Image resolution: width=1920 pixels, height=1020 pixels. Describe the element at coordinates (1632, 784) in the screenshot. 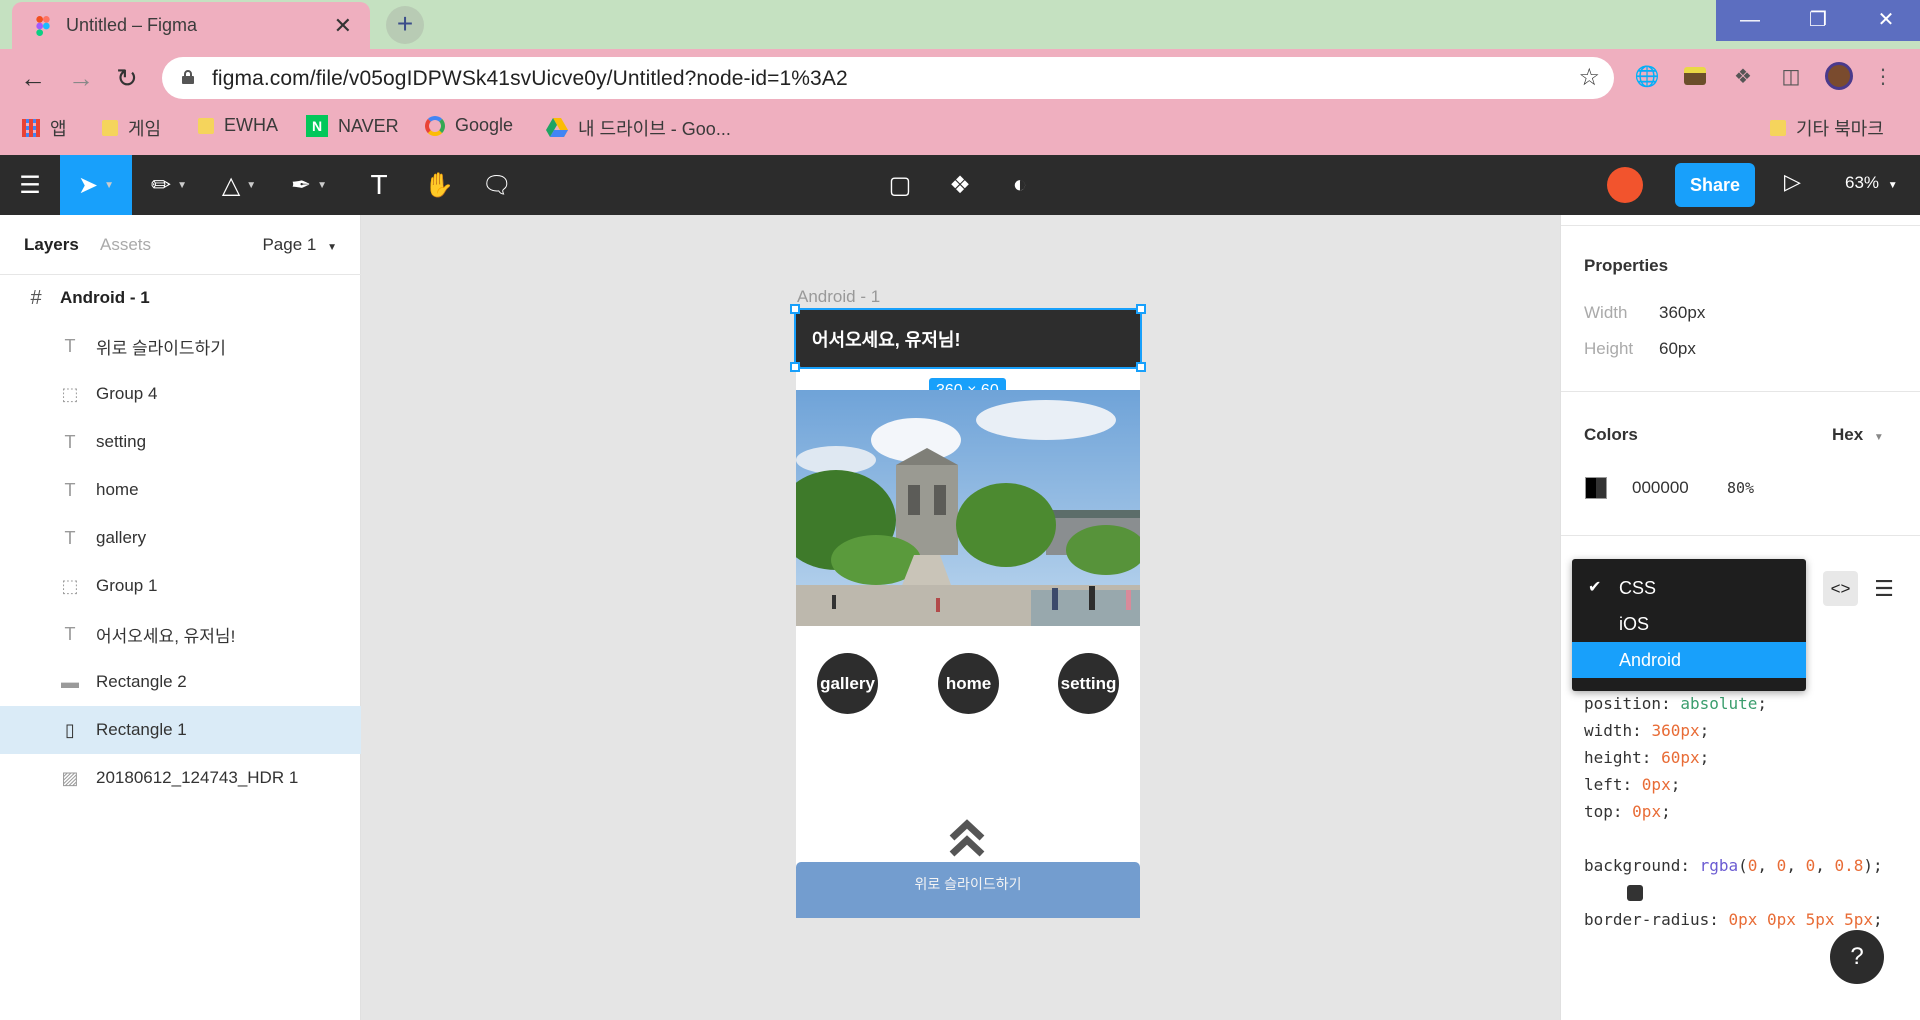

I see `code-line-left: left: 0px;` at that location.